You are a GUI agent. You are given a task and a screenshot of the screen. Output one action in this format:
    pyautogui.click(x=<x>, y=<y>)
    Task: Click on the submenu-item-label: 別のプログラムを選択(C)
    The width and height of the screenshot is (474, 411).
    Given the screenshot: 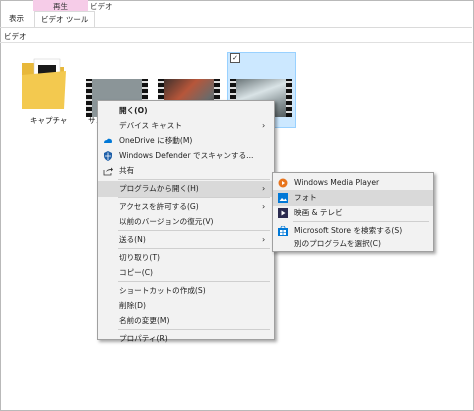 What is the action you would take?
    pyautogui.click(x=337, y=243)
    